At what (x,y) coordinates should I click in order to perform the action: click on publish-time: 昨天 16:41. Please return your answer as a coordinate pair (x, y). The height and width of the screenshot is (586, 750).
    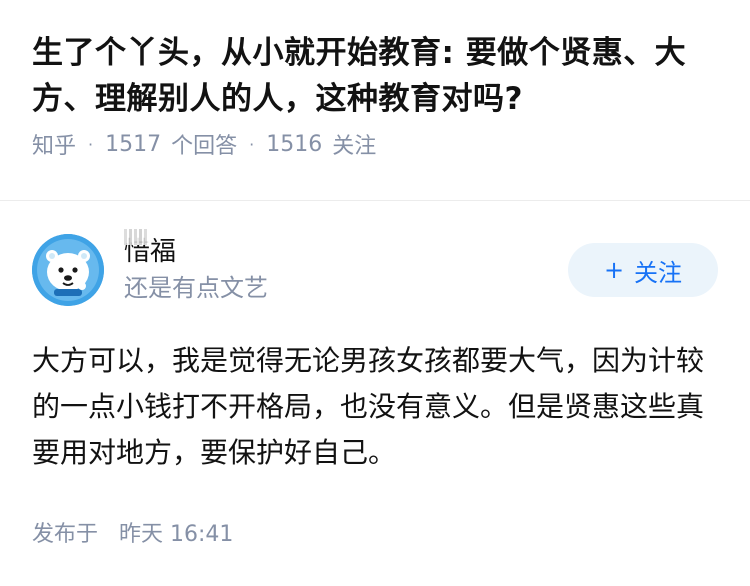
    Looking at the image, I should click on (176, 534).